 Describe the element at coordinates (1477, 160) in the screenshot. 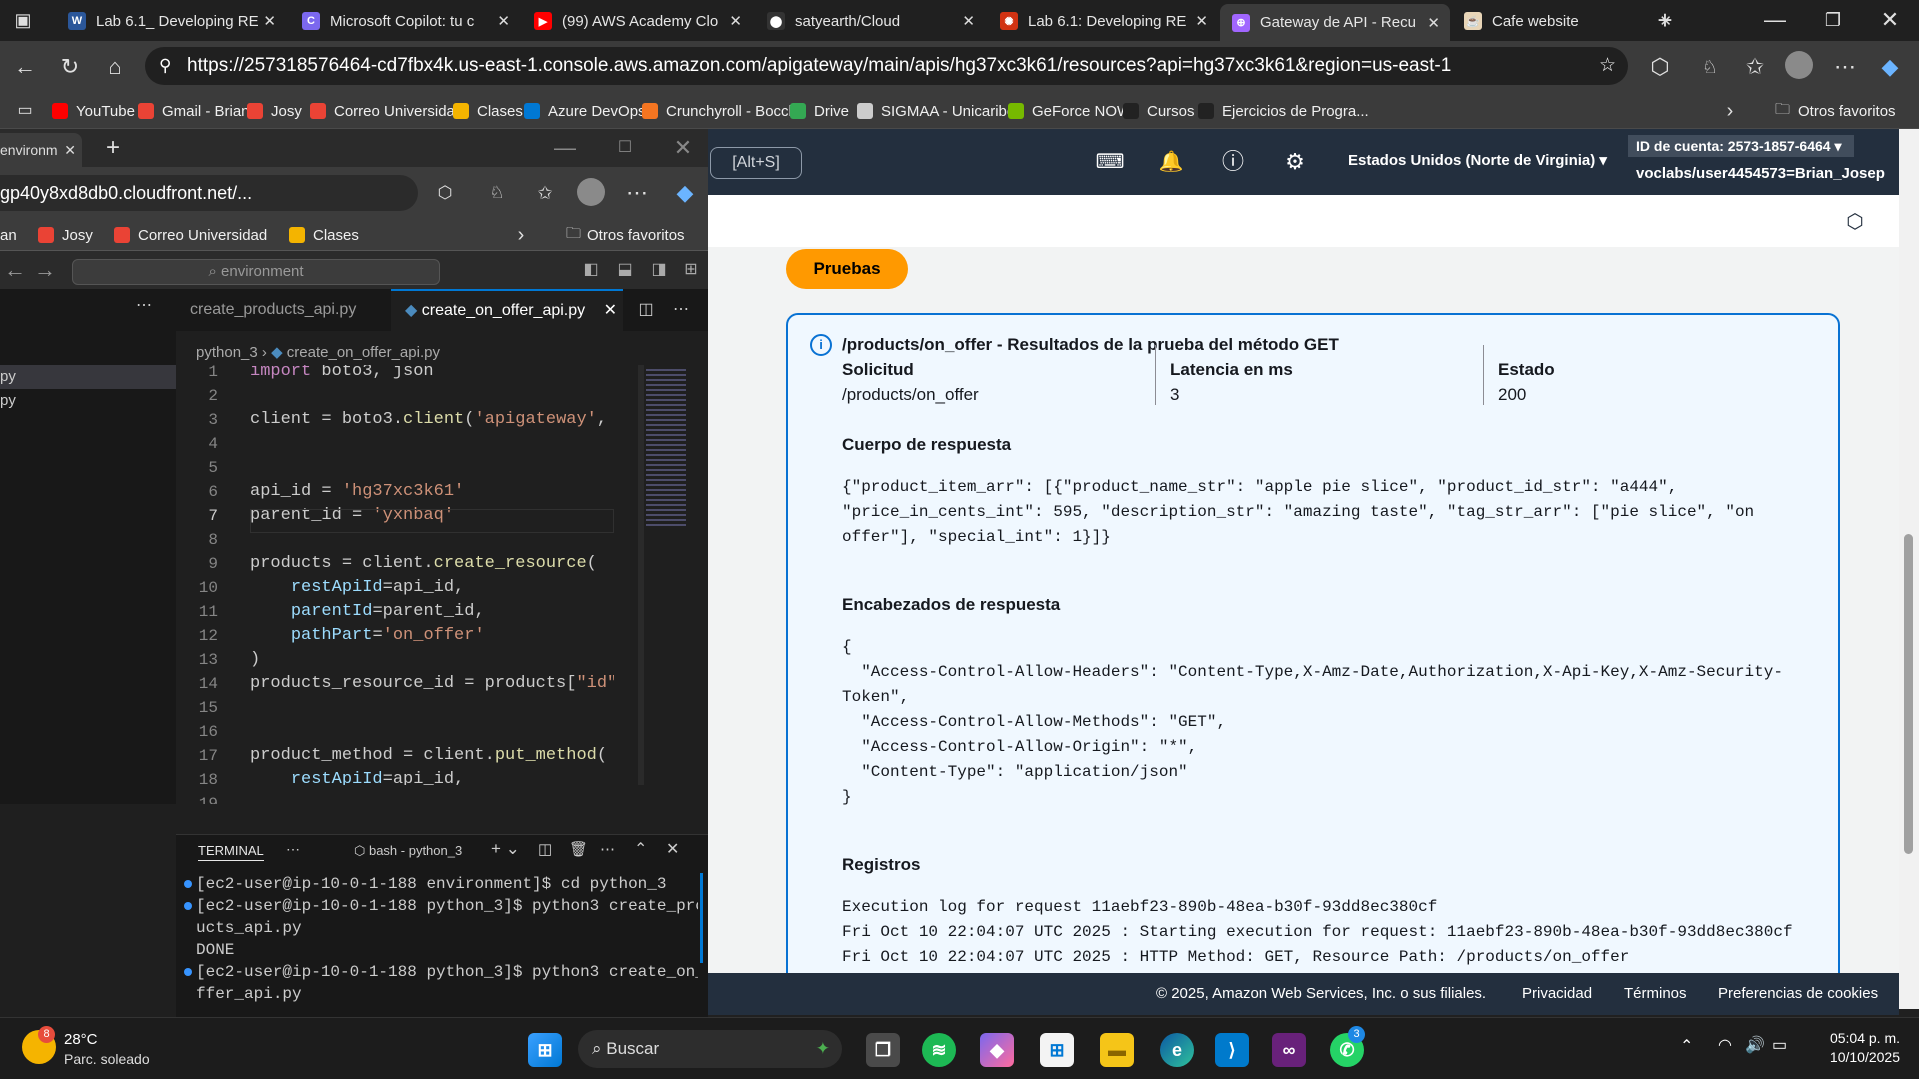

I see `region-selector: Estados Unidos (Norte de Virginia) ▾` at that location.